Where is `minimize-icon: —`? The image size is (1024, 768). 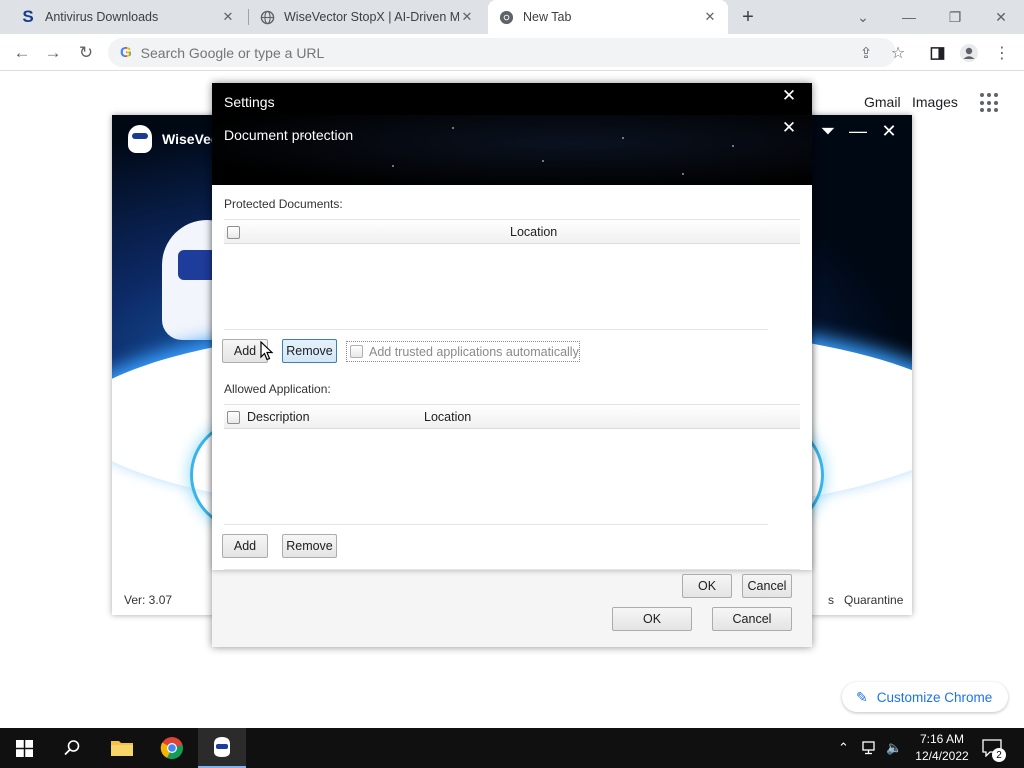 minimize-icon: — is located at coordinates (909, 17).